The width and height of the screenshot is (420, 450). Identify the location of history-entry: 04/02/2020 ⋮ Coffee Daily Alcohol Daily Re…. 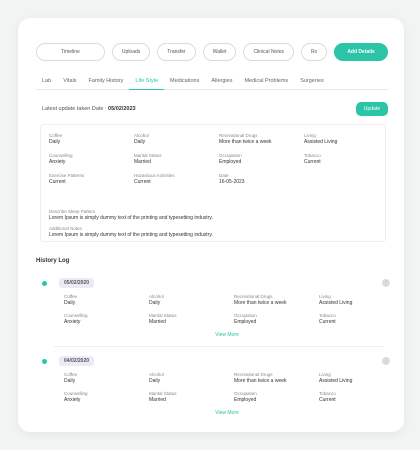
(216, 385).